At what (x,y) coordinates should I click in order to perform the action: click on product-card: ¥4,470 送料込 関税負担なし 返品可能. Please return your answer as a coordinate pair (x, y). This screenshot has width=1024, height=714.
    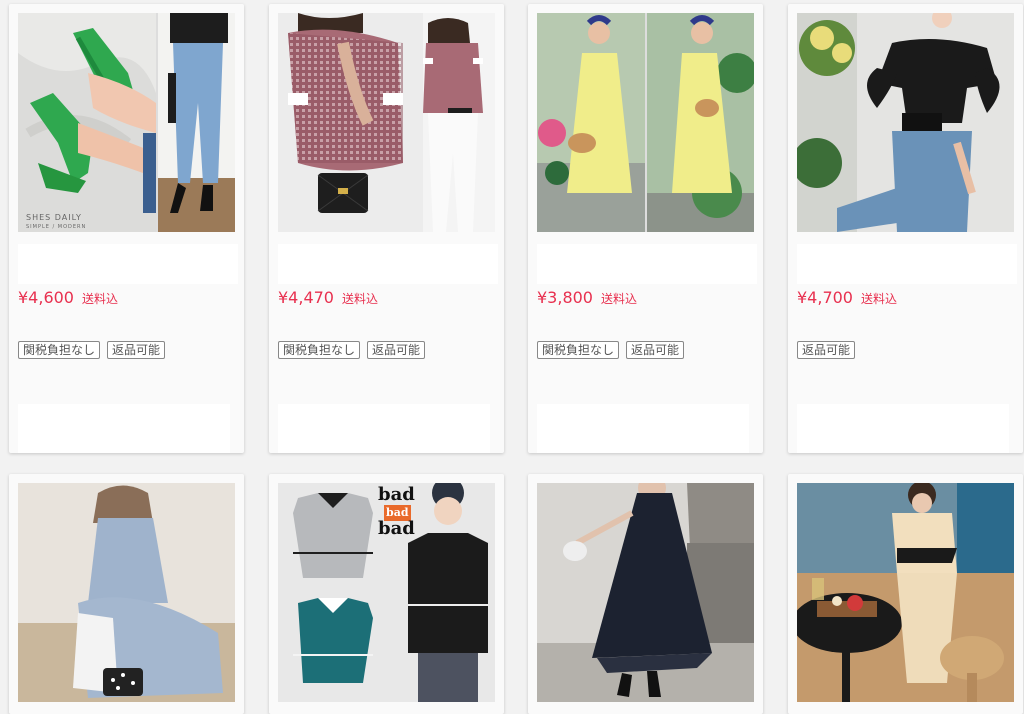
    Looking at the image, I should click on (386, 228).